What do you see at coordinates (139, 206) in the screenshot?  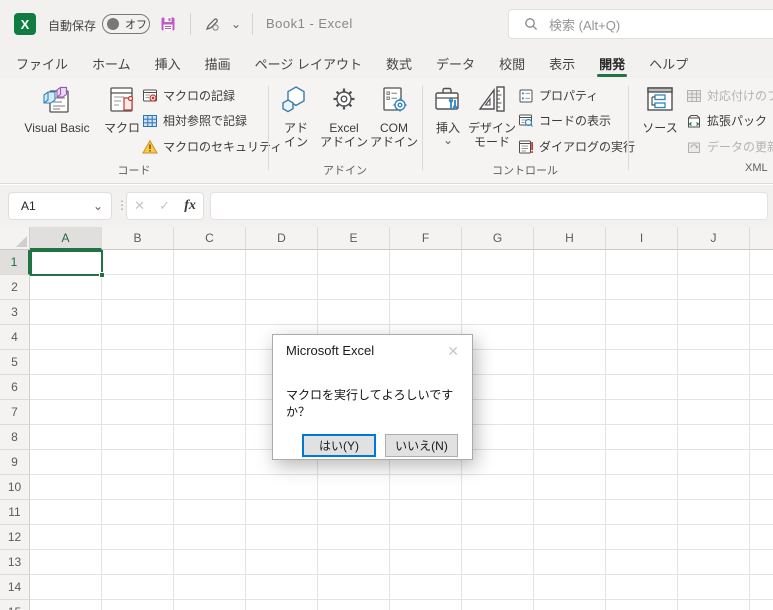 I see `cancel-entry-button: ✕` at bounding box center [139, 206].